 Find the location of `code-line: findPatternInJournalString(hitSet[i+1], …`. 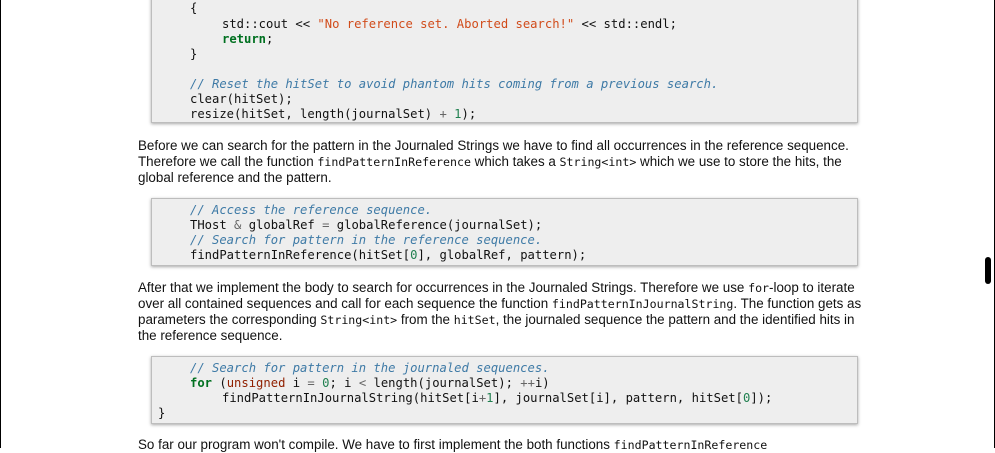

code-line: findPatternInJournalString(hitSet[i+1], … is located at coordinates (497, 398).